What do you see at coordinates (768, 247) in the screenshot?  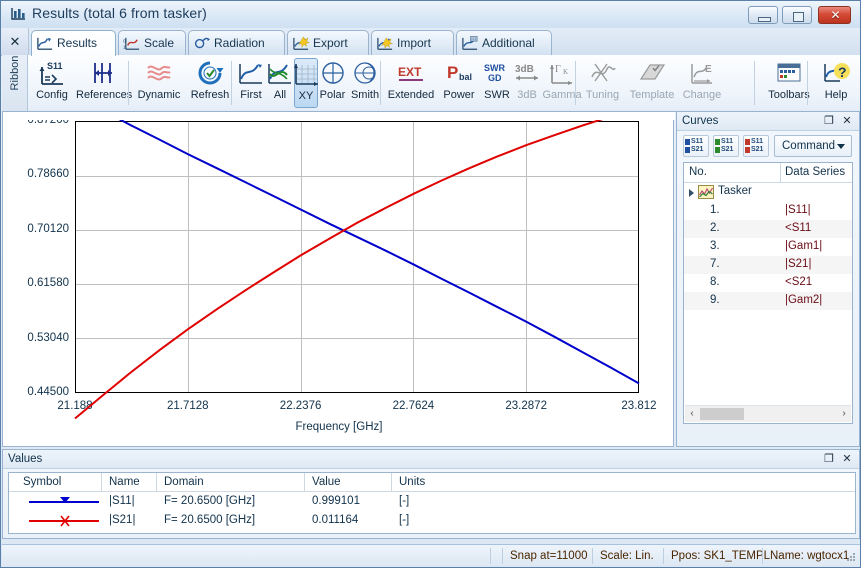 I see `curve-row: 3. |Gam1|` at bounding box center [768, 247].